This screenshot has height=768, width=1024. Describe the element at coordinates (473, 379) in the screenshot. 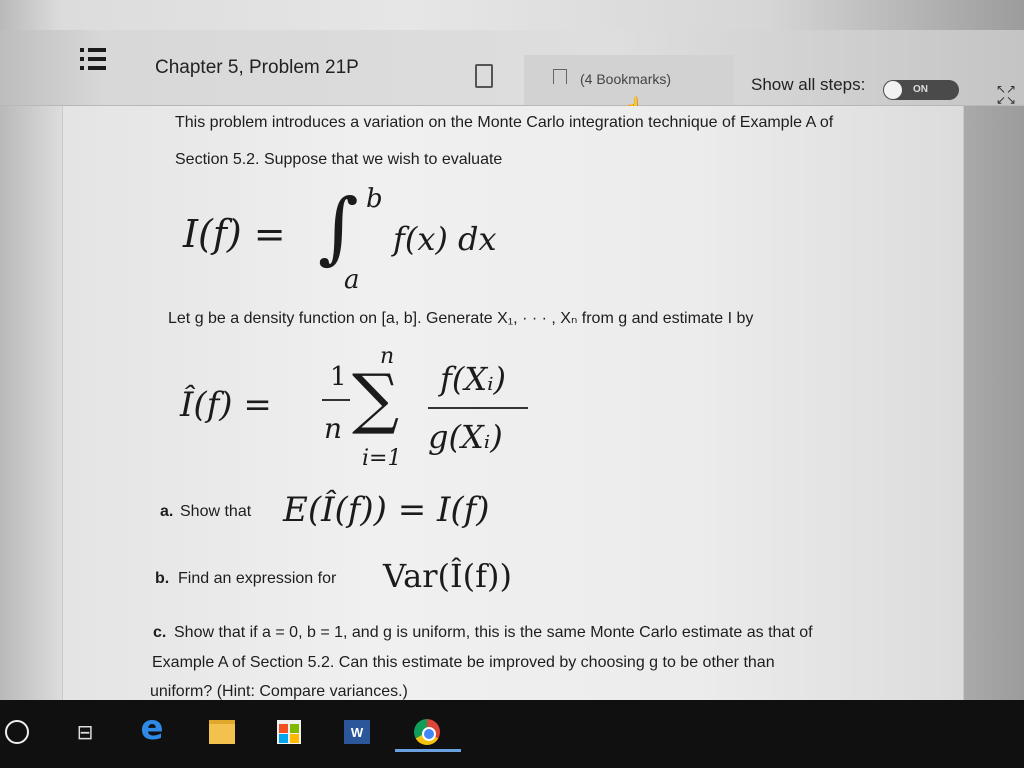

I see `ratio-numerator: f(Xᵢ)` at that location.